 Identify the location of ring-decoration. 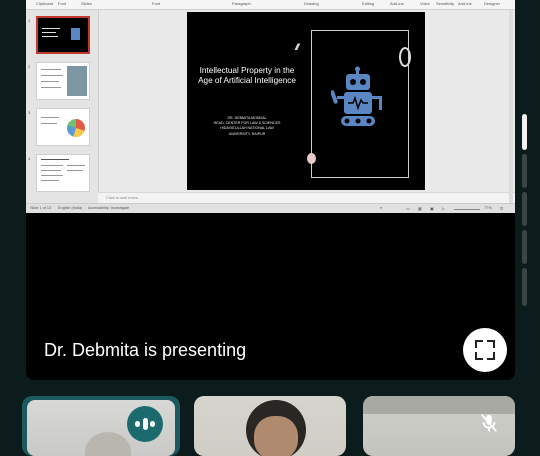
(405, 57).